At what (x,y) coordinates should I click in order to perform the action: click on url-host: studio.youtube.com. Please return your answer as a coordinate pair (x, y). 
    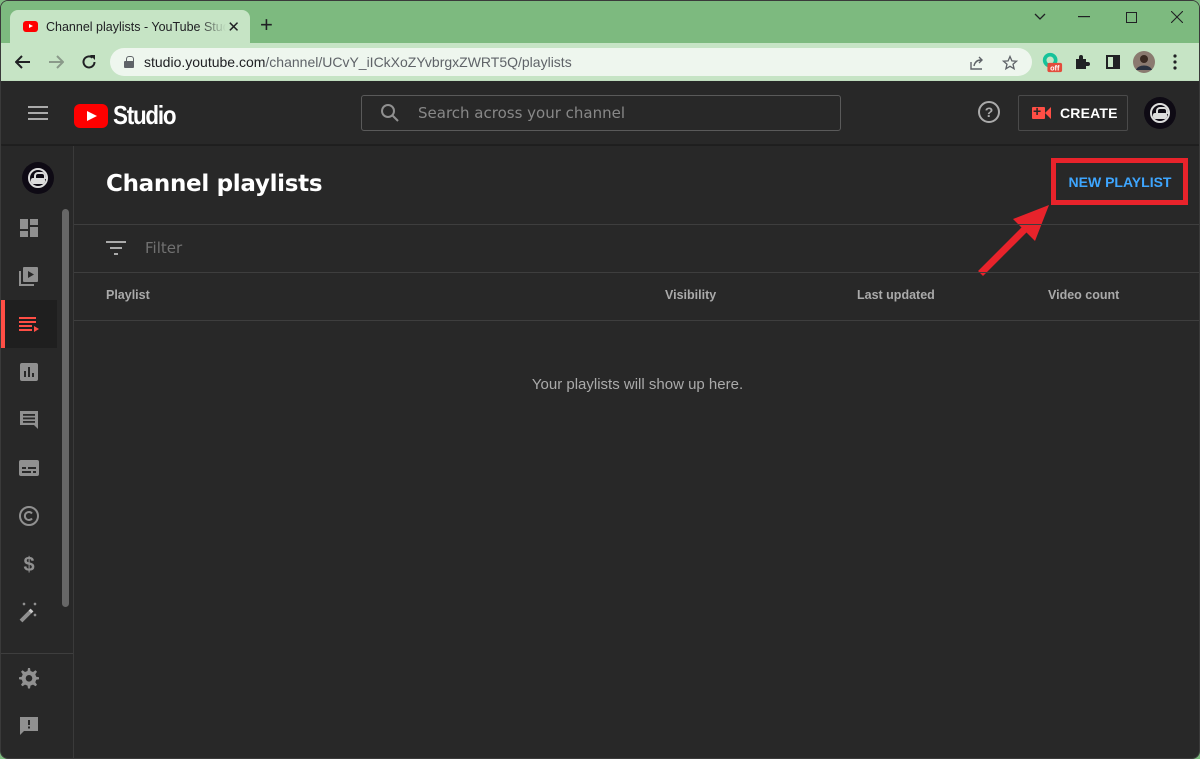
    Looking at the image, I should click on (205, 62).